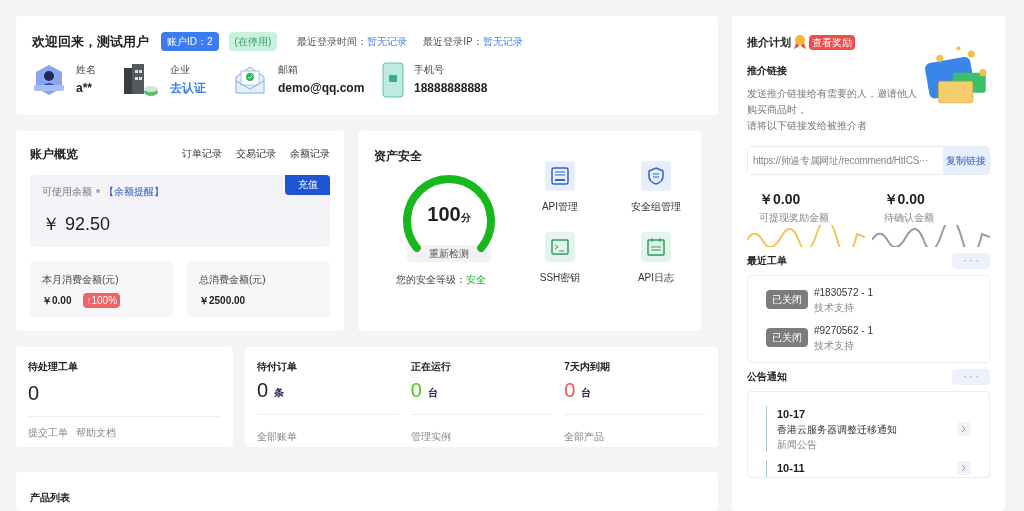 The image size is (1024, 511). What do you see at coordinates (256, 154) in the screenshot?
I see `record-link: 交易记录` at bounding box center [256, 154].